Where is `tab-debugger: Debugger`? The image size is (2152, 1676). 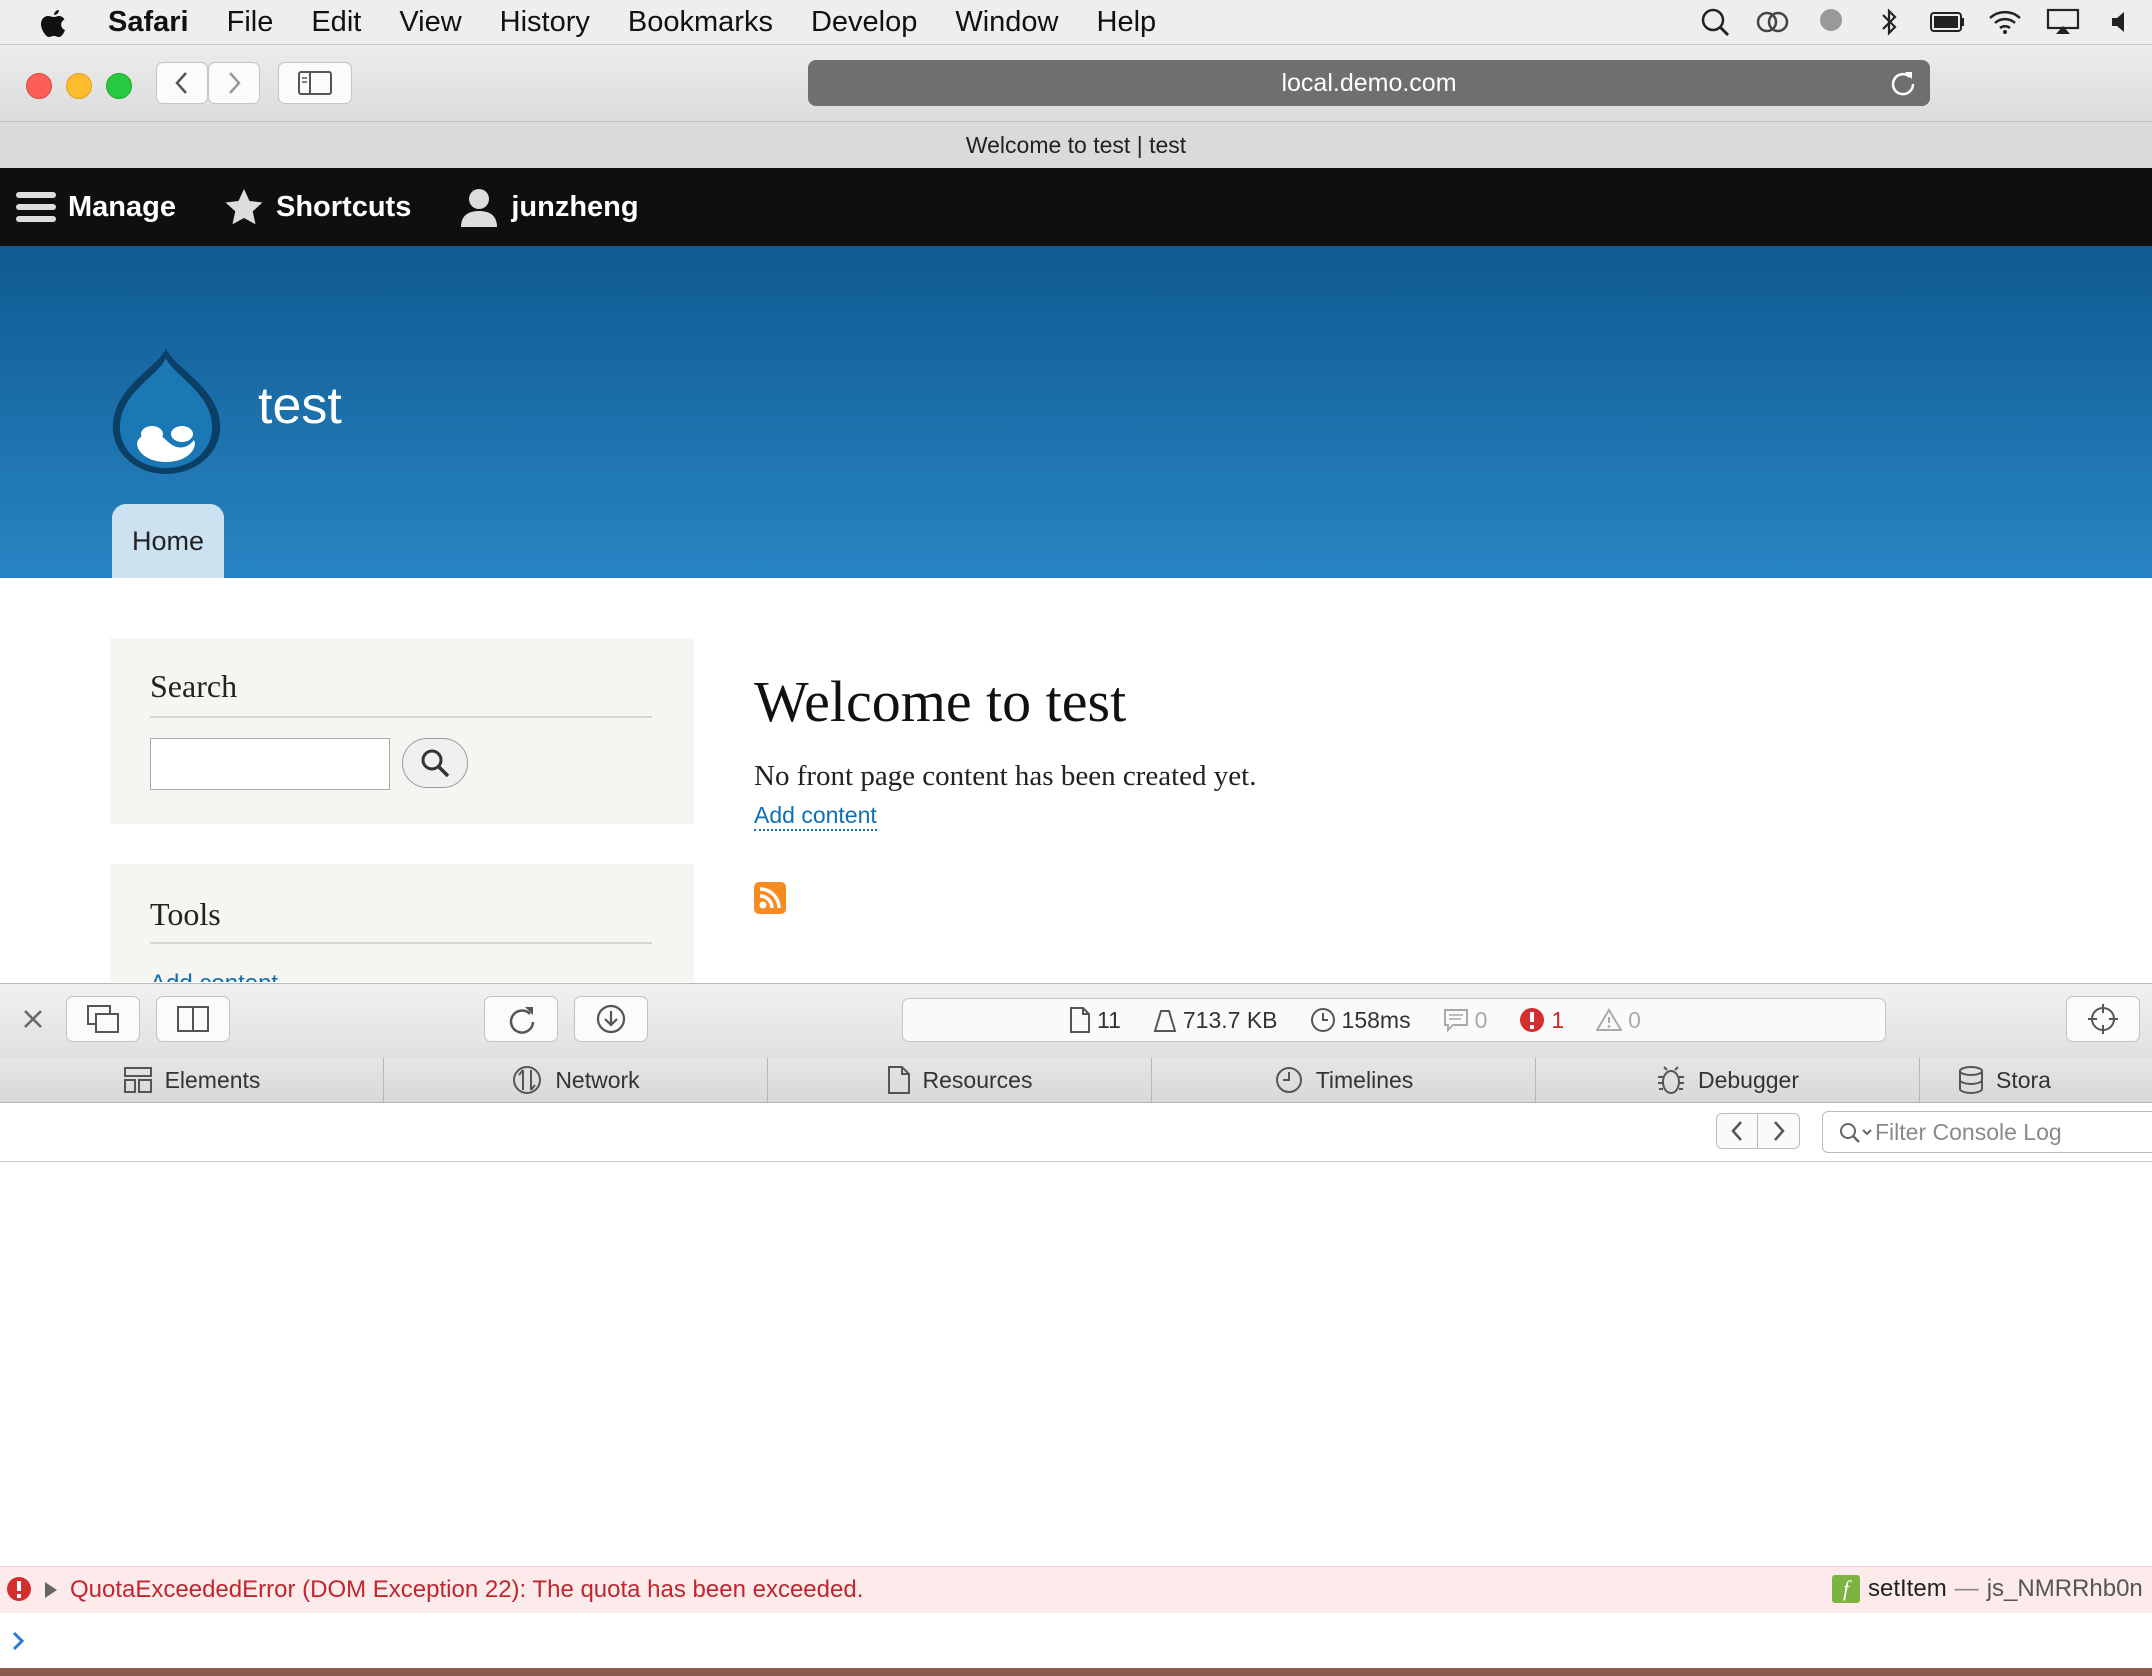
tab-debugger: Debugger is located at coordinates (1728, 1080).